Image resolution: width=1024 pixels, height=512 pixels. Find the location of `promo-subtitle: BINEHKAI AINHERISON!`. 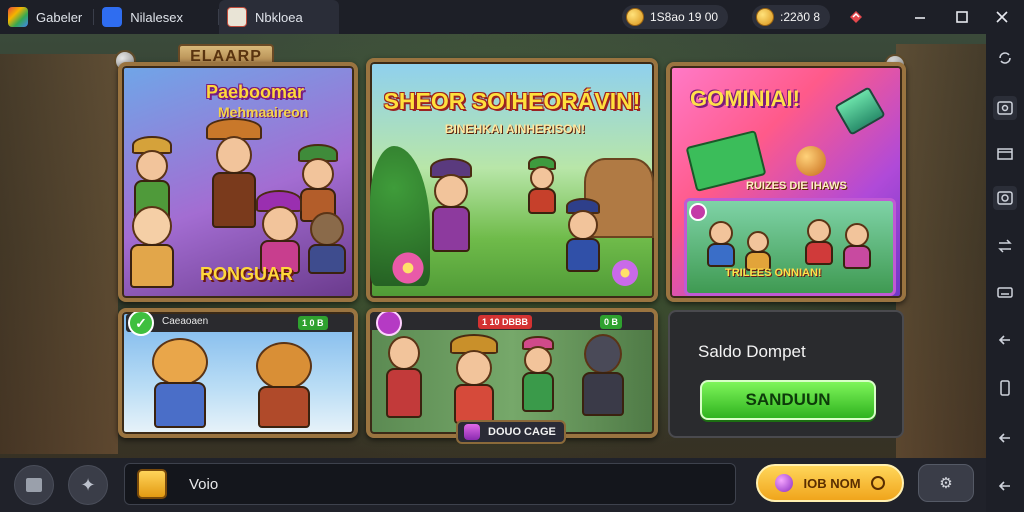

promo-subtitle: BINEHKAI AINHERISON! is located at coordinates (515, 129).